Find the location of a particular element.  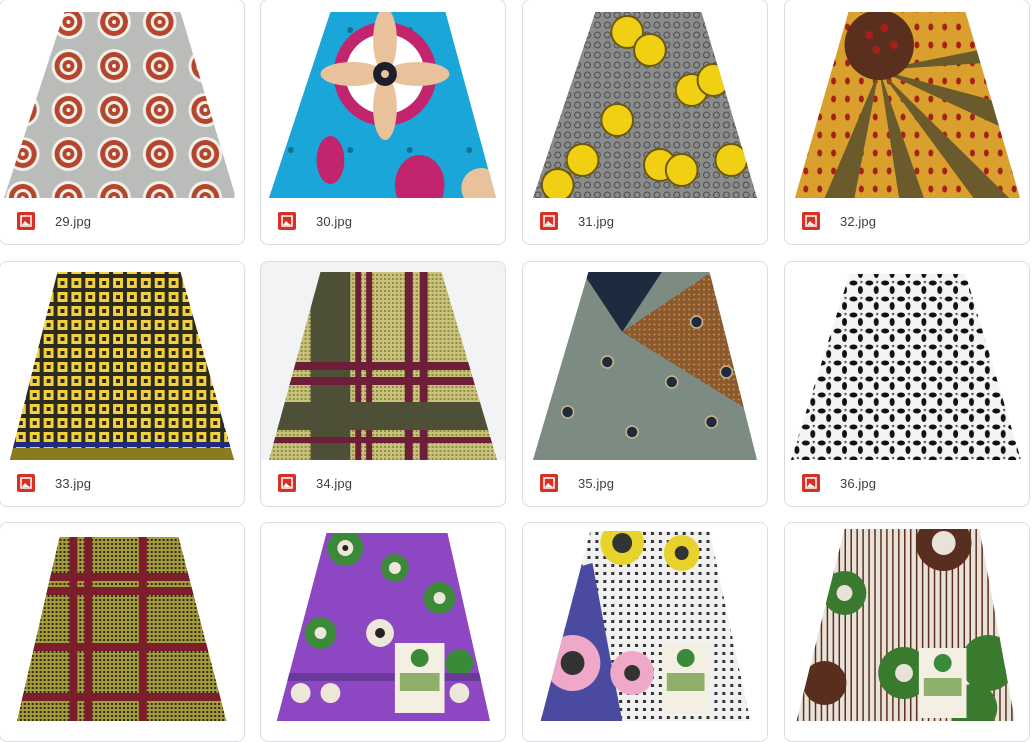

file-card: 34.jpg is located at coordinates (383, 384).